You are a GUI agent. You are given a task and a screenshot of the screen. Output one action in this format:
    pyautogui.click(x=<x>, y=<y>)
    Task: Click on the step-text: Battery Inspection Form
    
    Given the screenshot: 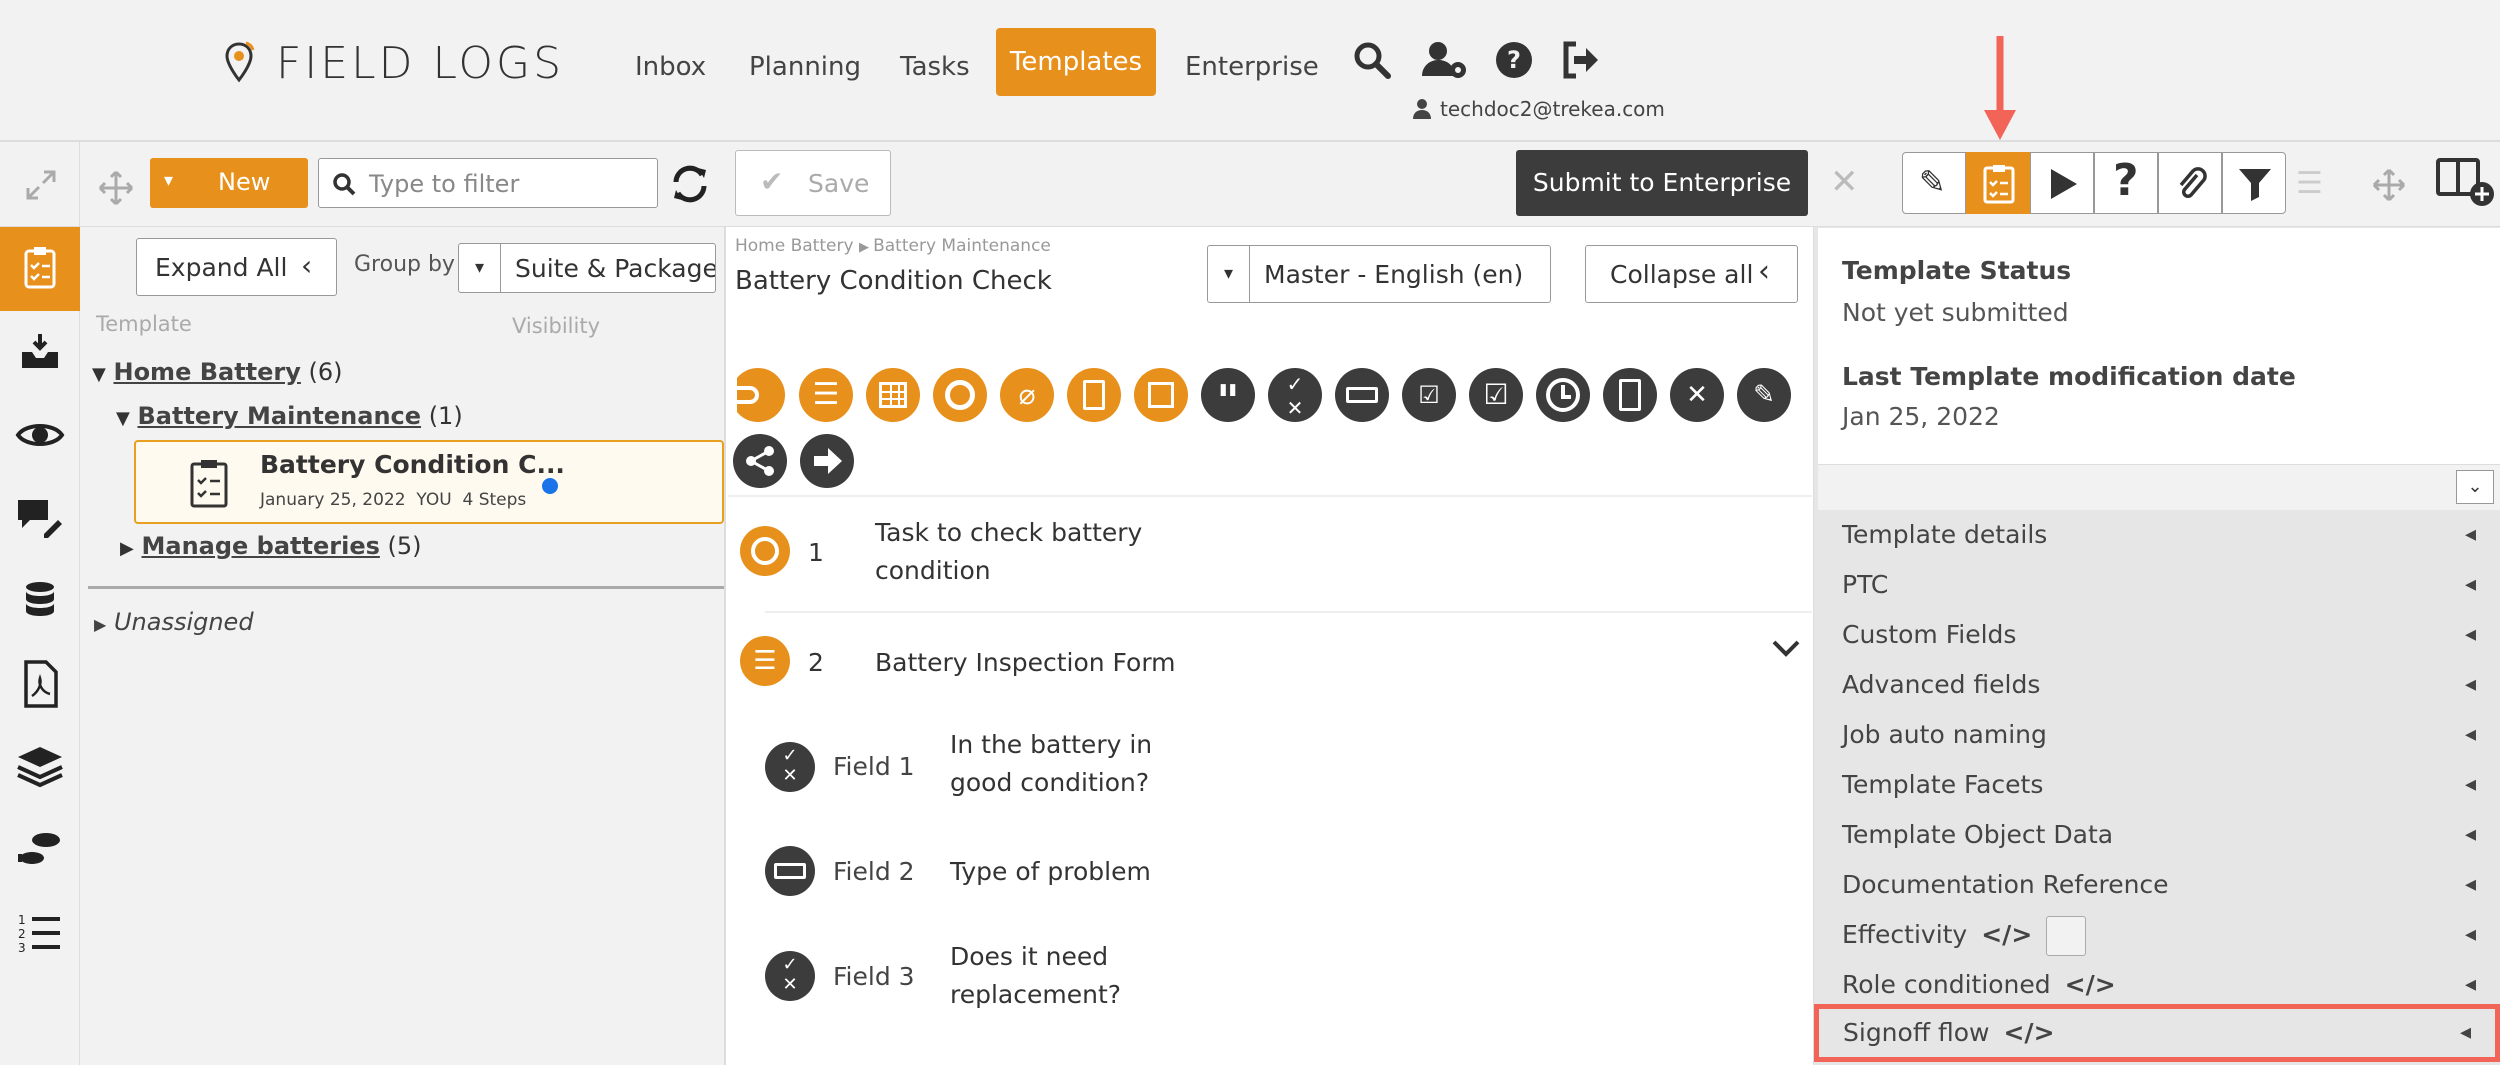 What is the action you would take?
    pyautogui.click(x=1025, y=662)
    